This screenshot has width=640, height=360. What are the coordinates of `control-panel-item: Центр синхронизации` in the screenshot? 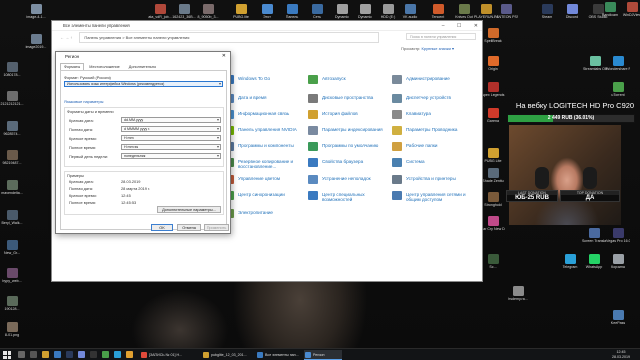 It's located at (265, 195).